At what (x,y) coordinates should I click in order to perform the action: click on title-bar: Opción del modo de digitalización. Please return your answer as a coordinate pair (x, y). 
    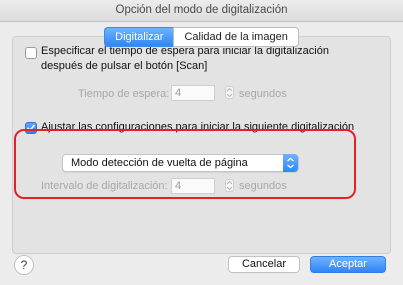
    Looking at the image, I should click on (201, 11).